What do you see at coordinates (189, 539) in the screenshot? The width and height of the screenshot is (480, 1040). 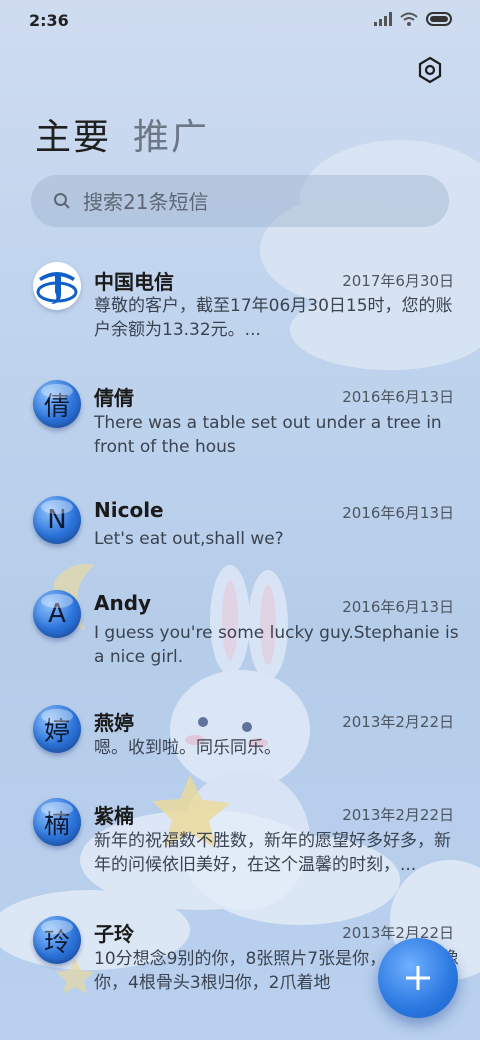 I see `message-preview: Let's eat out,shall we?` at bounding box center [189, 539].